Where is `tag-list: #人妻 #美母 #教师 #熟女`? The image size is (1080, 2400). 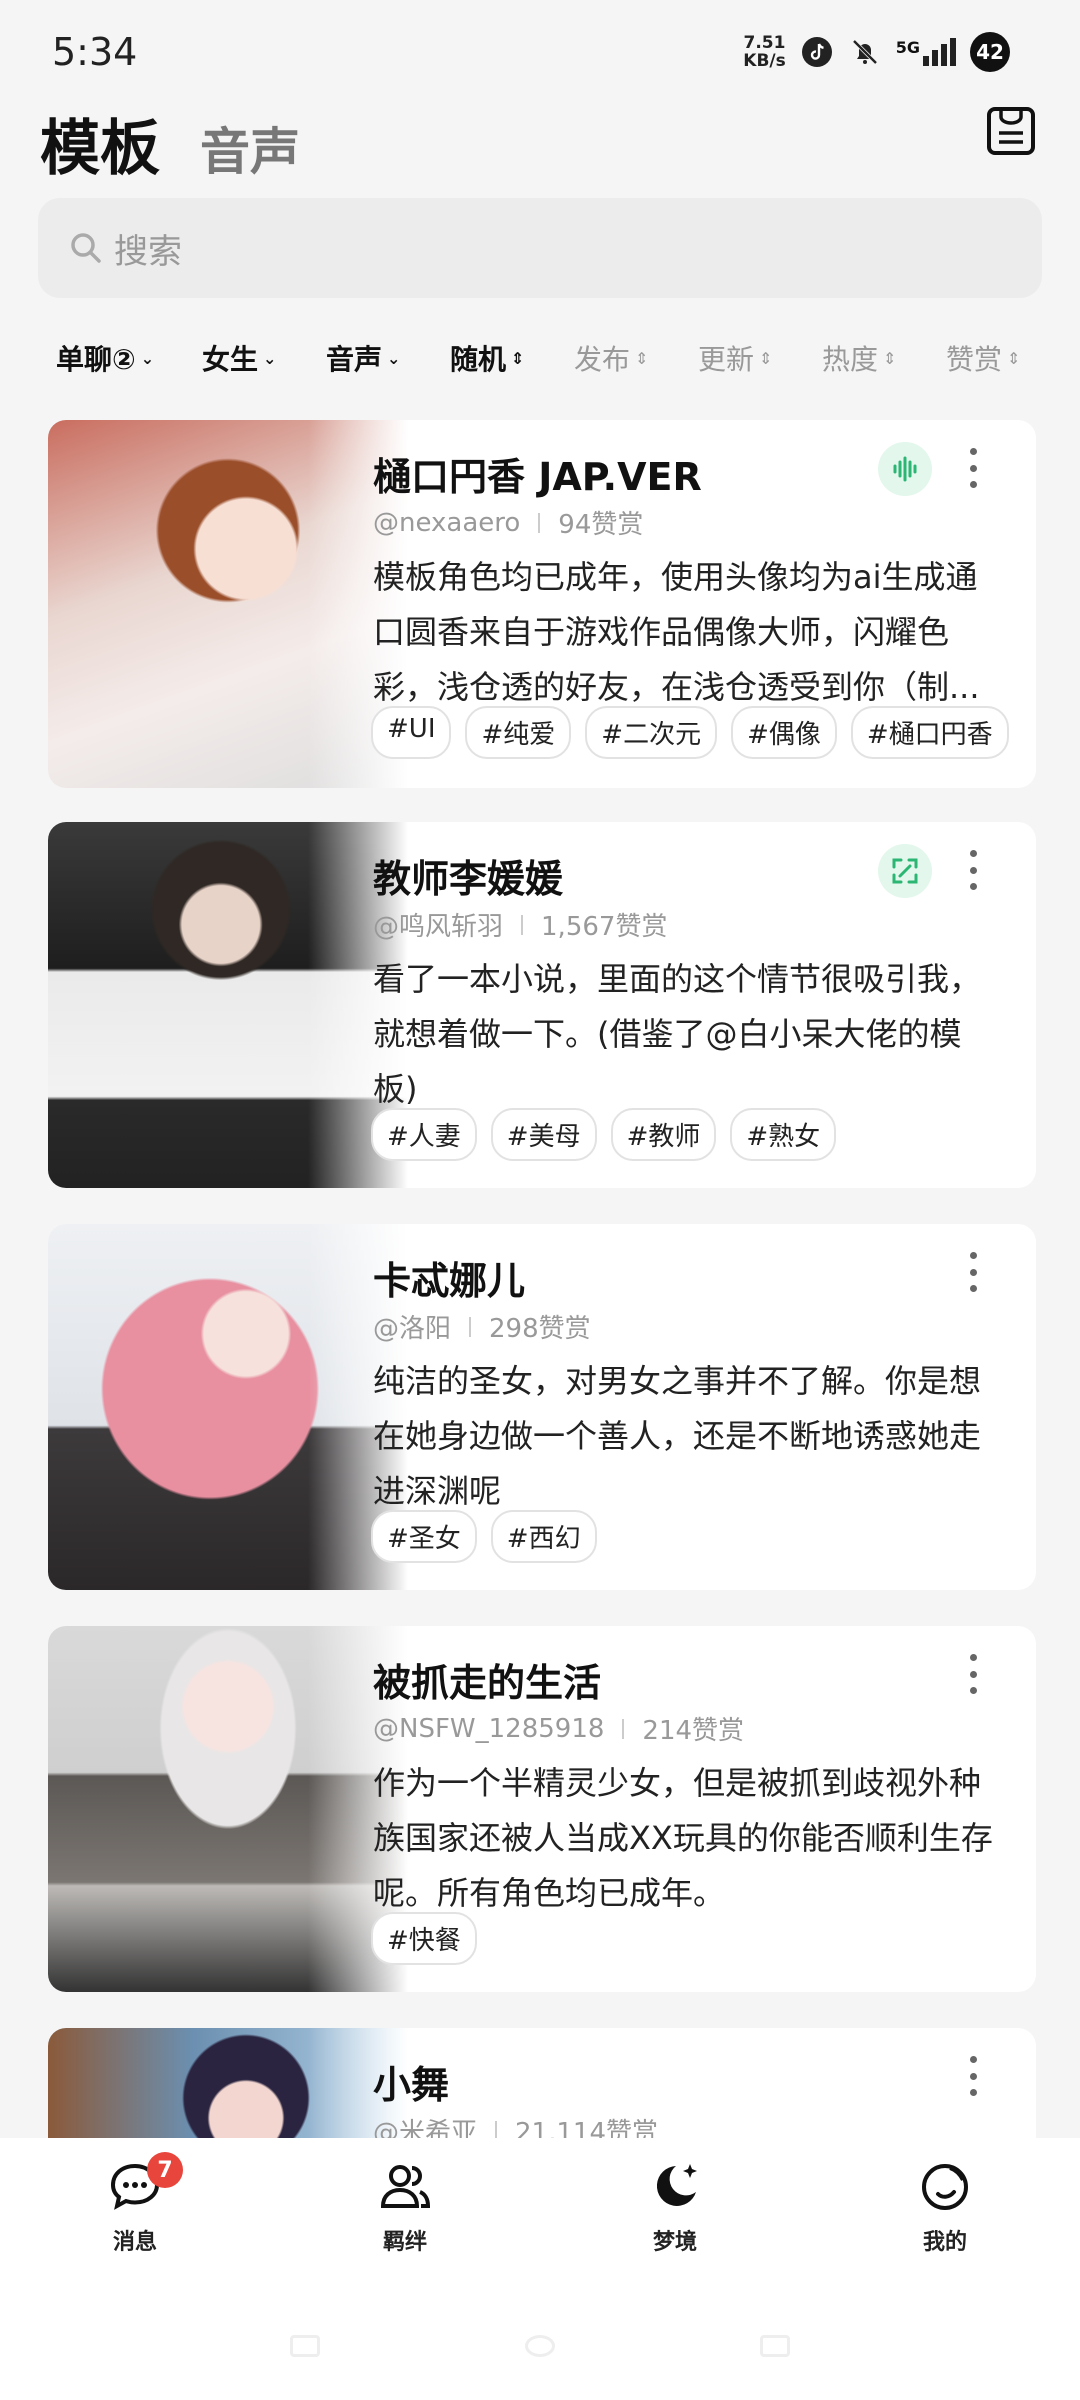 tag-list: #人妻 #美母 #教师 #熟女 is located at coordinates (604, 1134).